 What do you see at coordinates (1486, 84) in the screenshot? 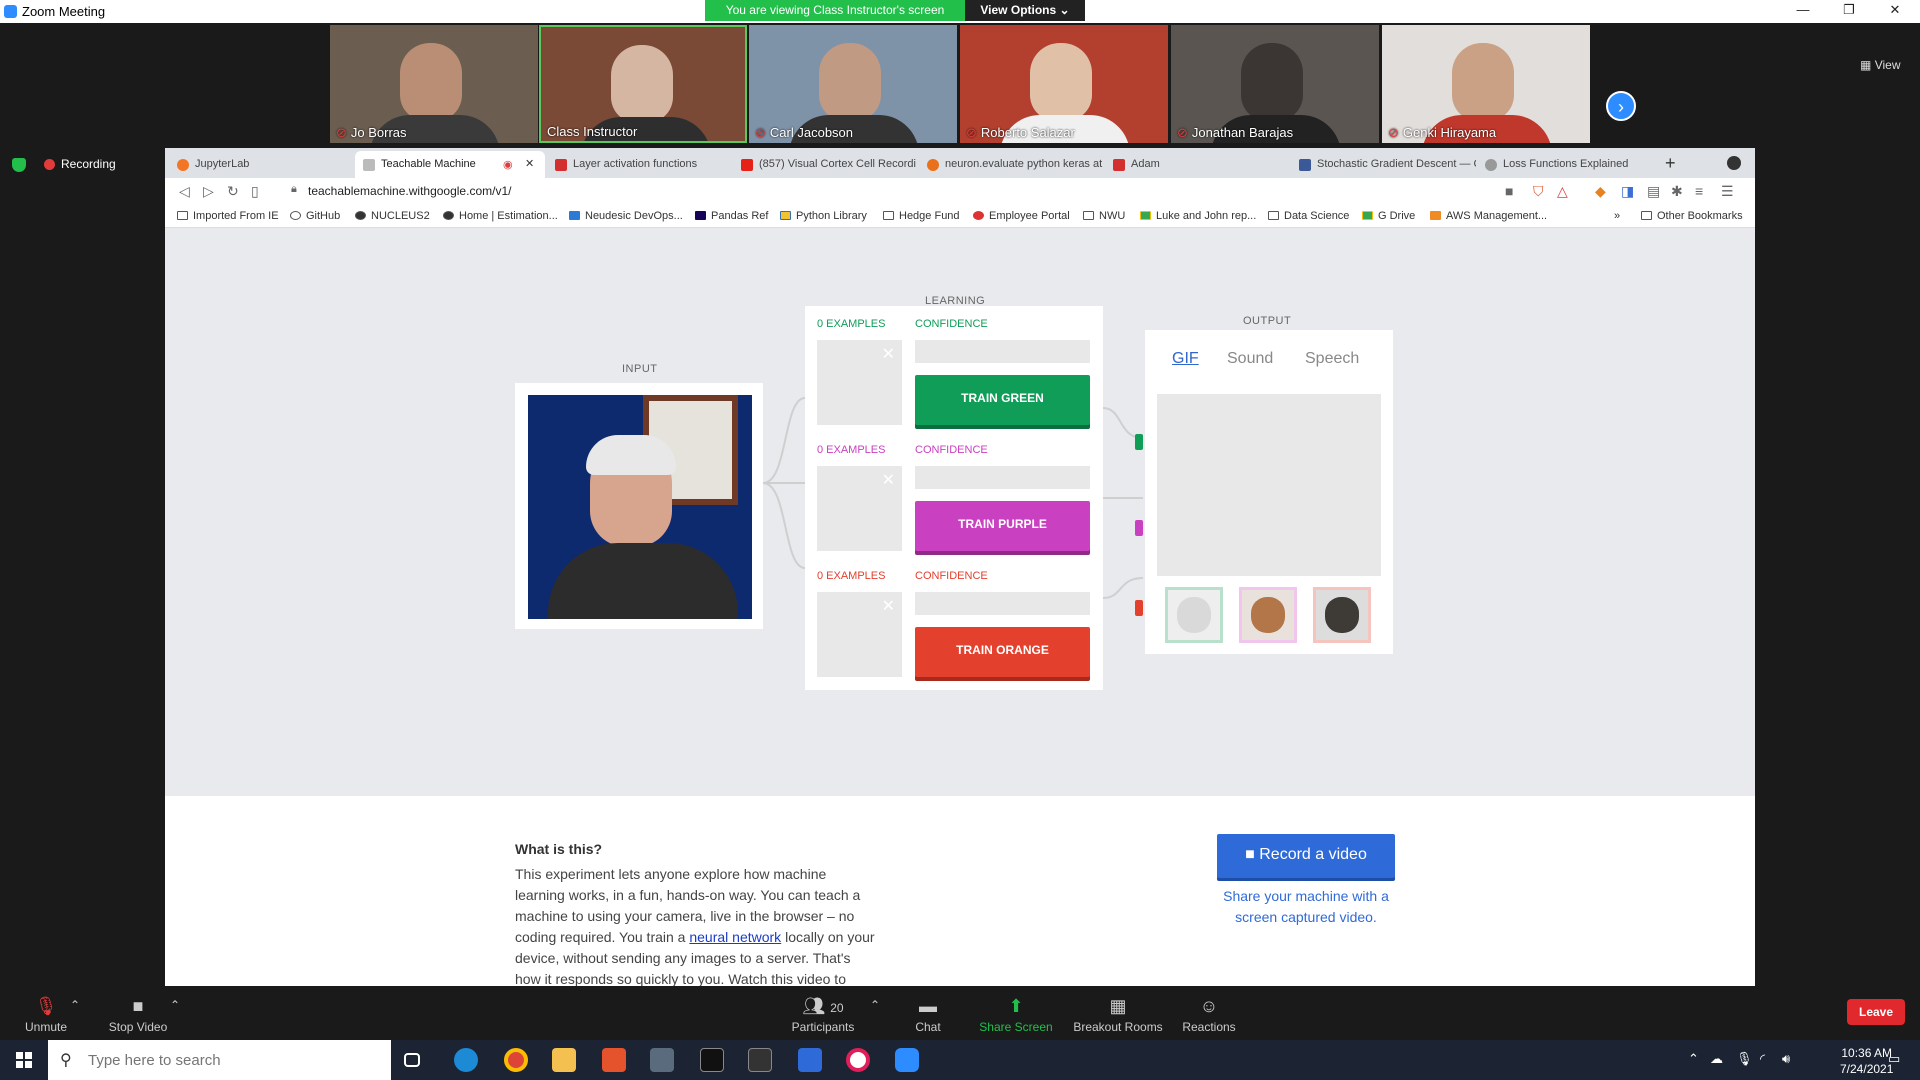
I see `participant-tile: ⊘ Genki Hirayama` at bounding box center [1486, 84].